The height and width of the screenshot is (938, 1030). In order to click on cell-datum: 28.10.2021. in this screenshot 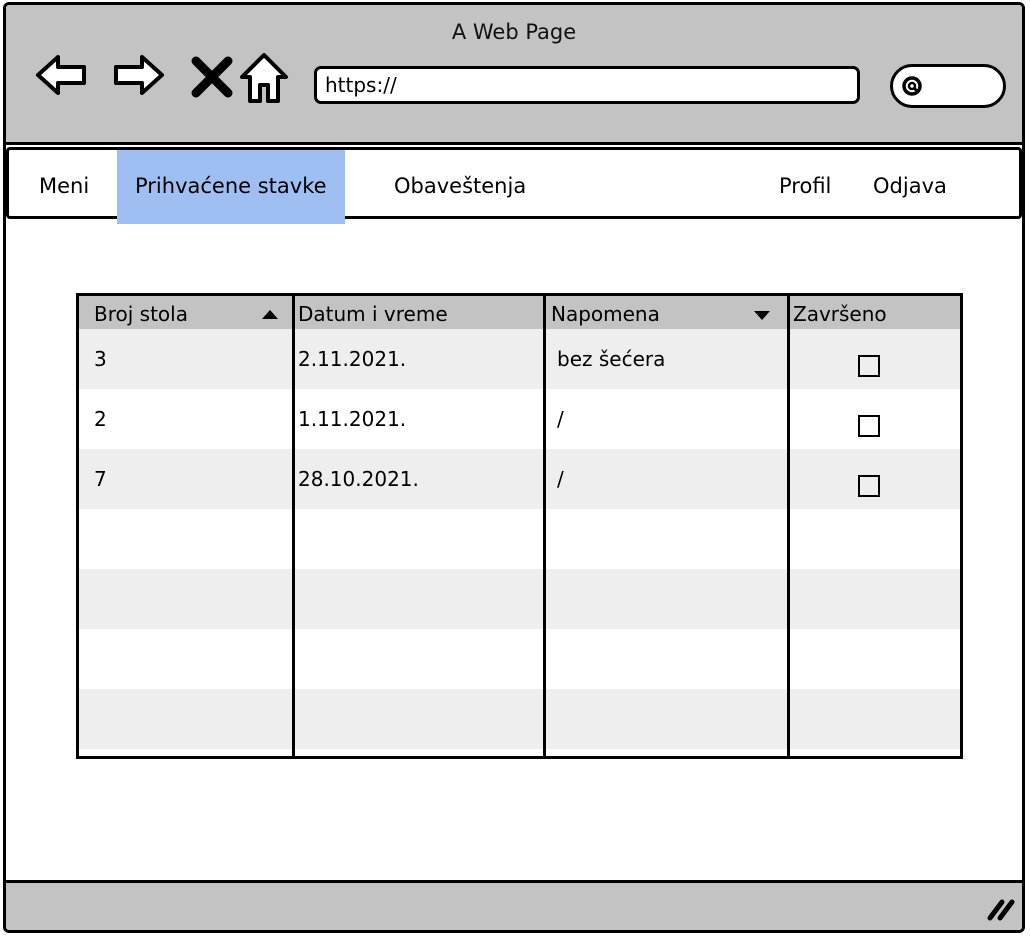, I will do `click(358, 479)`.